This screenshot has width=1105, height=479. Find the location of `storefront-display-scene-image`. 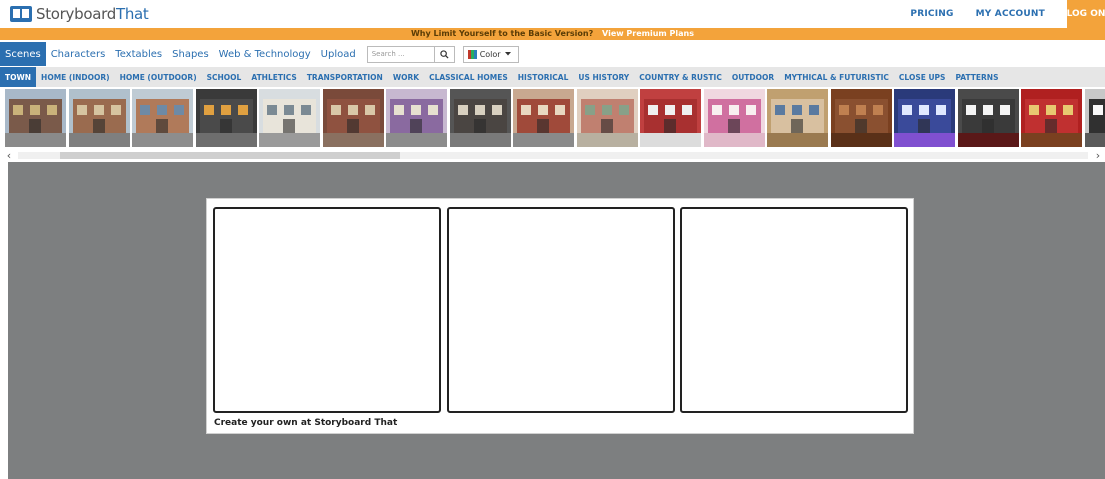

storefront-display-scene-image is located at coordinates (226, 118).